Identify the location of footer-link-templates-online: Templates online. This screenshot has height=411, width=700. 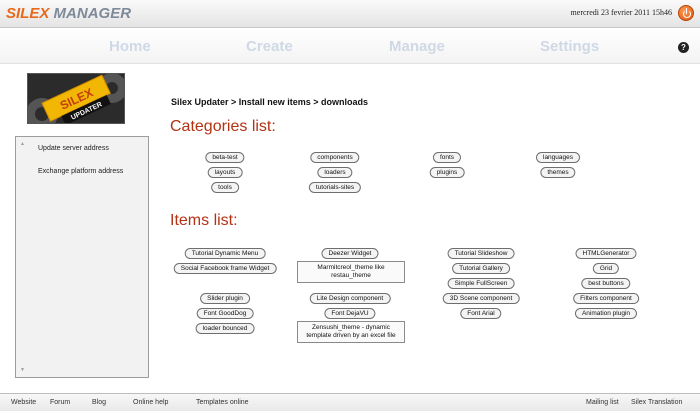
(222, 402).